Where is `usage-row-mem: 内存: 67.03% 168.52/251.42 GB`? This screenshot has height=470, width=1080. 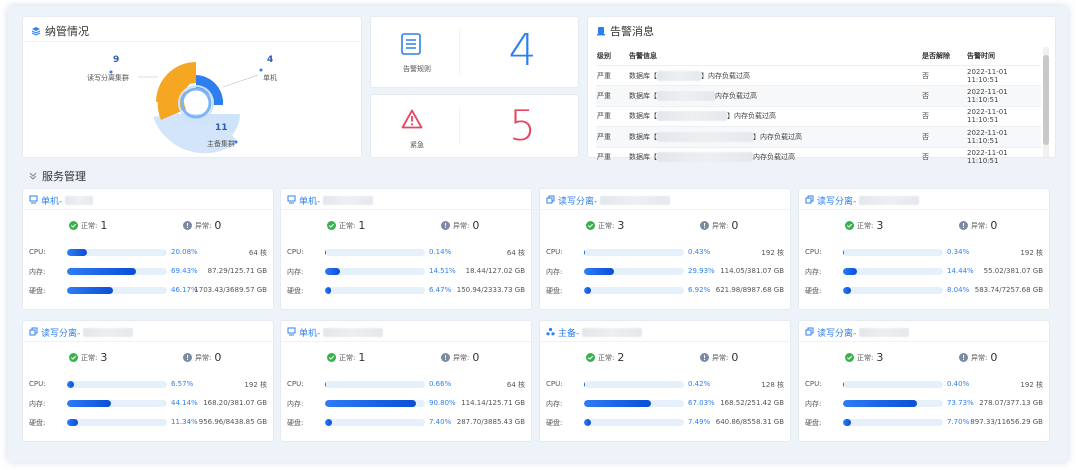 usage-row-mem: 内存: 67.03% 168.52/251.42 GB is located at coordinates (665, 403).